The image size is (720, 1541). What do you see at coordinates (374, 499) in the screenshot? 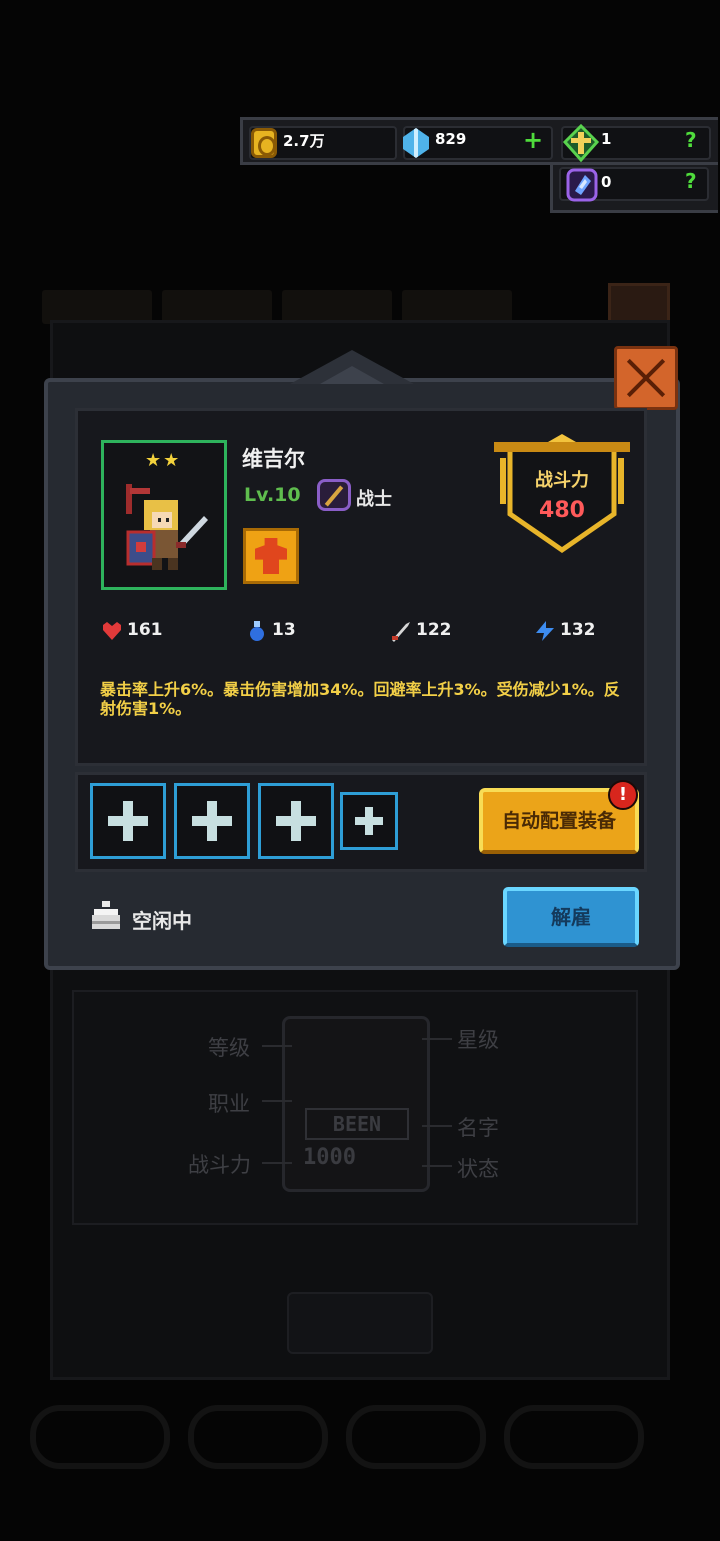
I see `hero-class: 战士` at bounding box center [374, 499].